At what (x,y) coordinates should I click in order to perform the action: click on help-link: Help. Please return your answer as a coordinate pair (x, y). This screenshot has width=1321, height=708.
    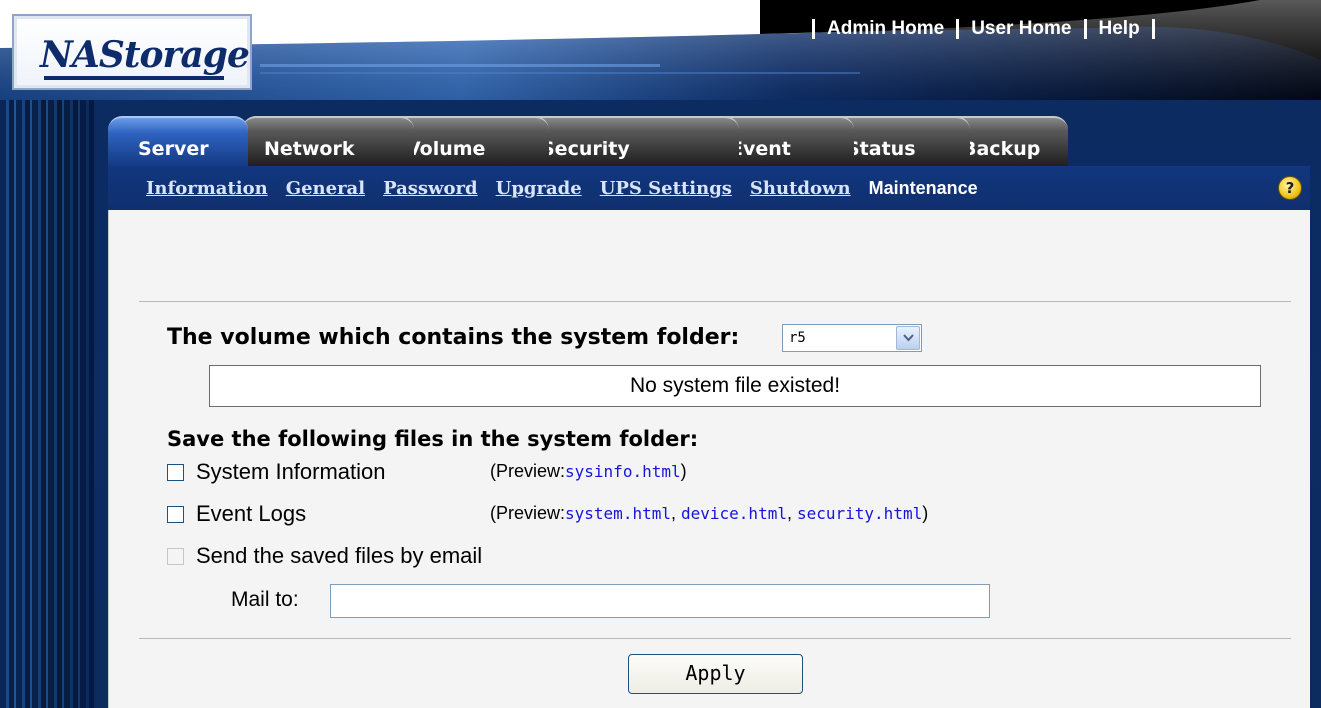
    Looking at the image, I should click on (1119, 29).